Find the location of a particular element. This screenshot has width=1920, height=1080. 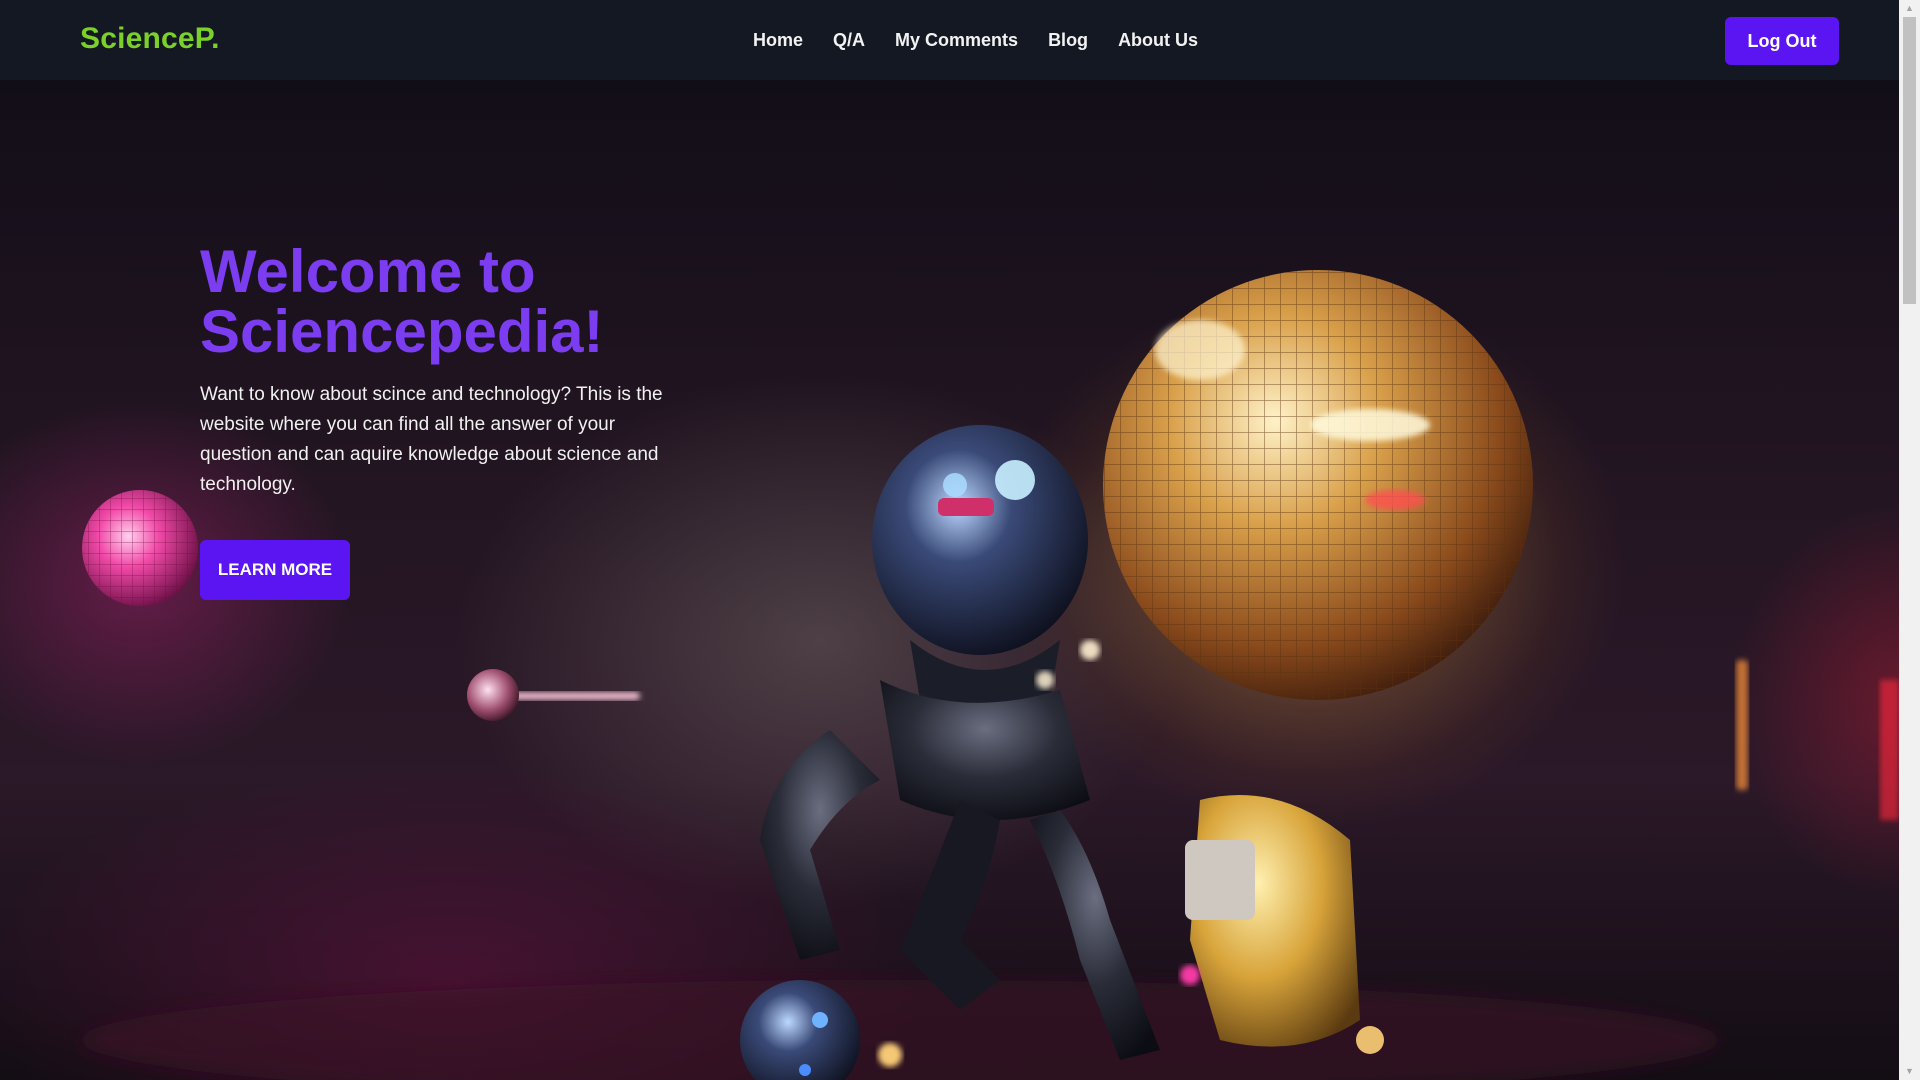

disco-ball-small is located at coordinates (553, 695).